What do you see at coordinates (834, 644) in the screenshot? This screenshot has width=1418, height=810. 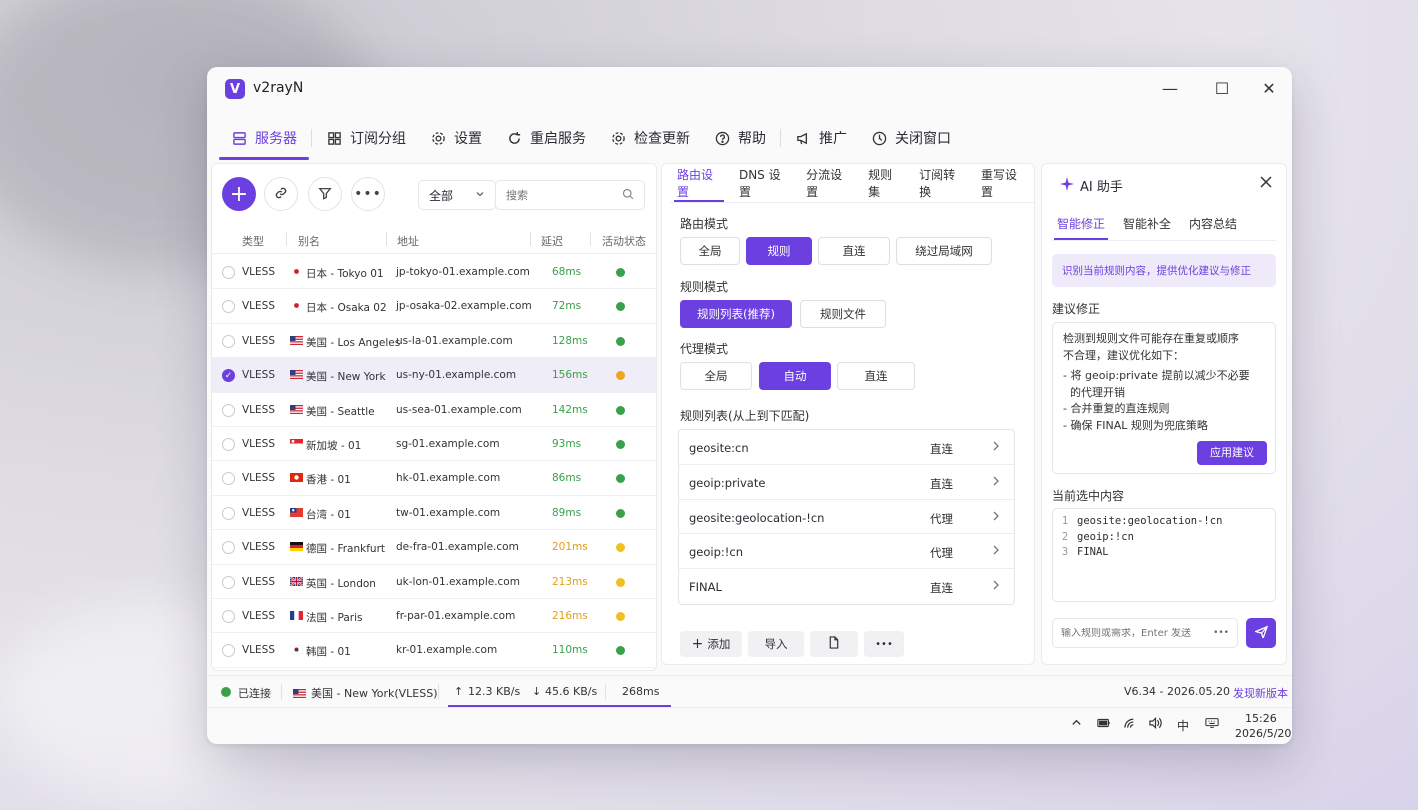 I see `file-button` at bounding box center [834, 644].